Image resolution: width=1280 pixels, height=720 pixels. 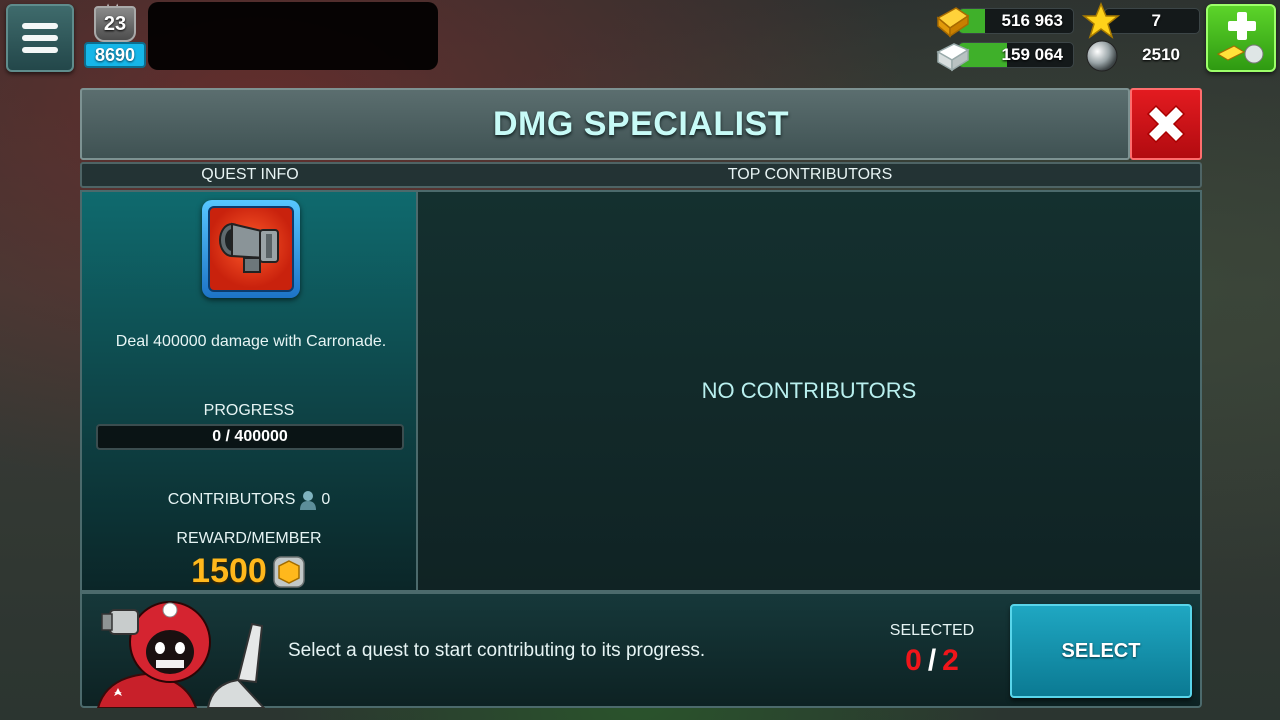 I want to click on gold-bar-icon, so click(x=953, y=22).